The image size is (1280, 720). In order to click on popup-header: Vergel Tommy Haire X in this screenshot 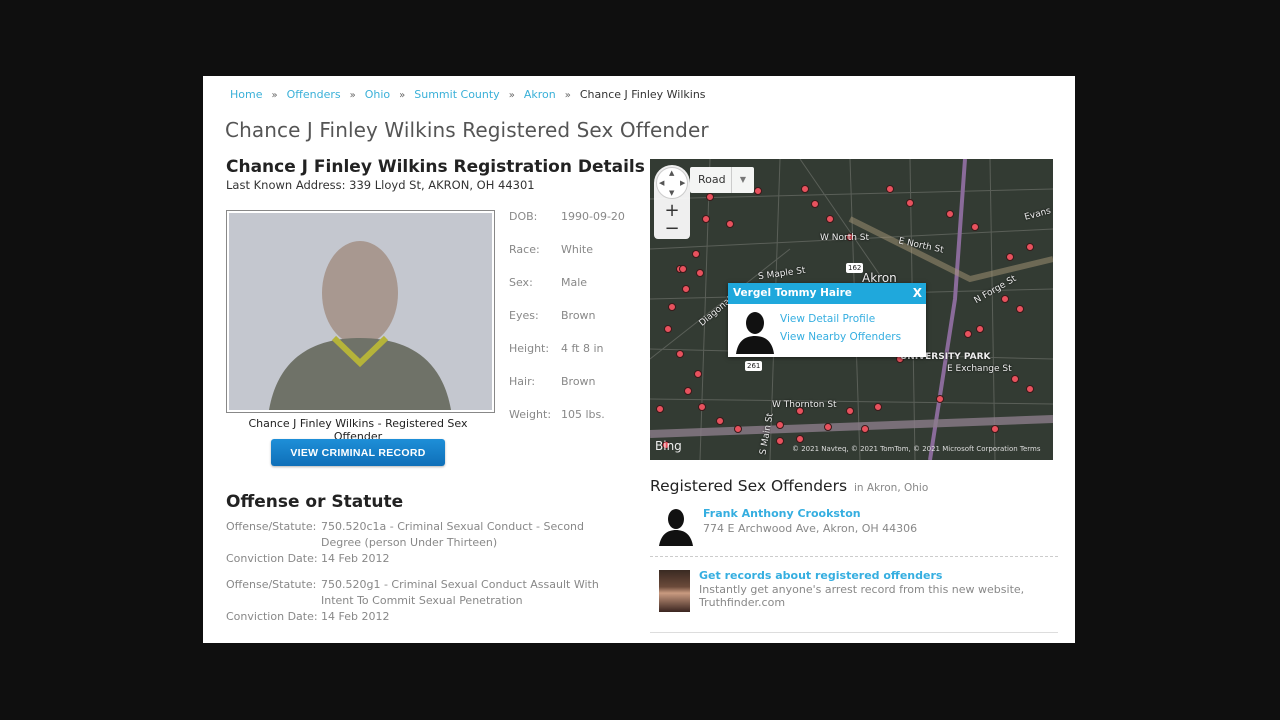, I will do `click(827, 293)`.